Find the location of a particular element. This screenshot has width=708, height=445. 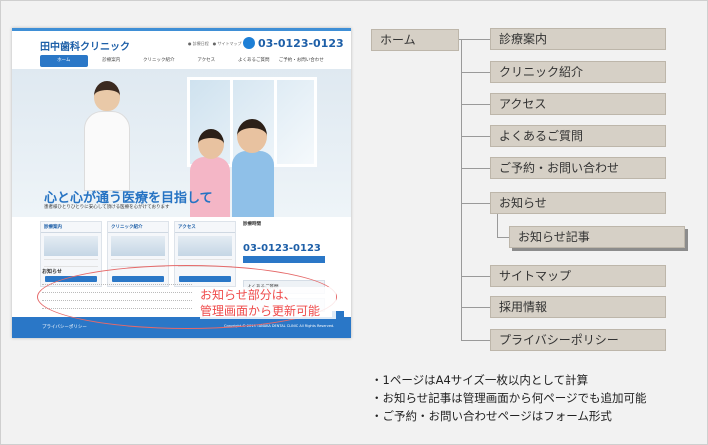

doctor-figure is located at coordinates (107, 136).